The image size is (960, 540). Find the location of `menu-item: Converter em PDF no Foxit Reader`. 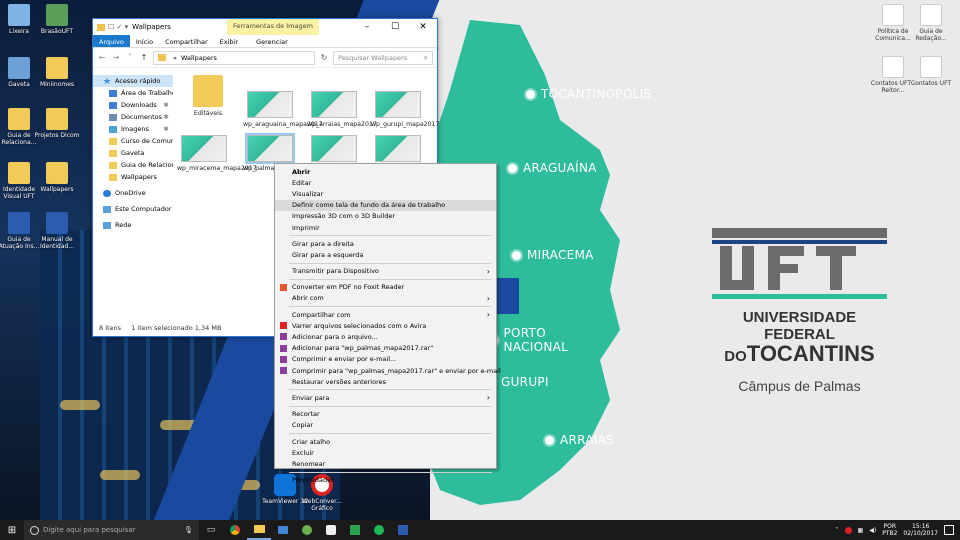

menu-item: Converter em PDF no Foxit Reader is located at coordinates (385, 287).